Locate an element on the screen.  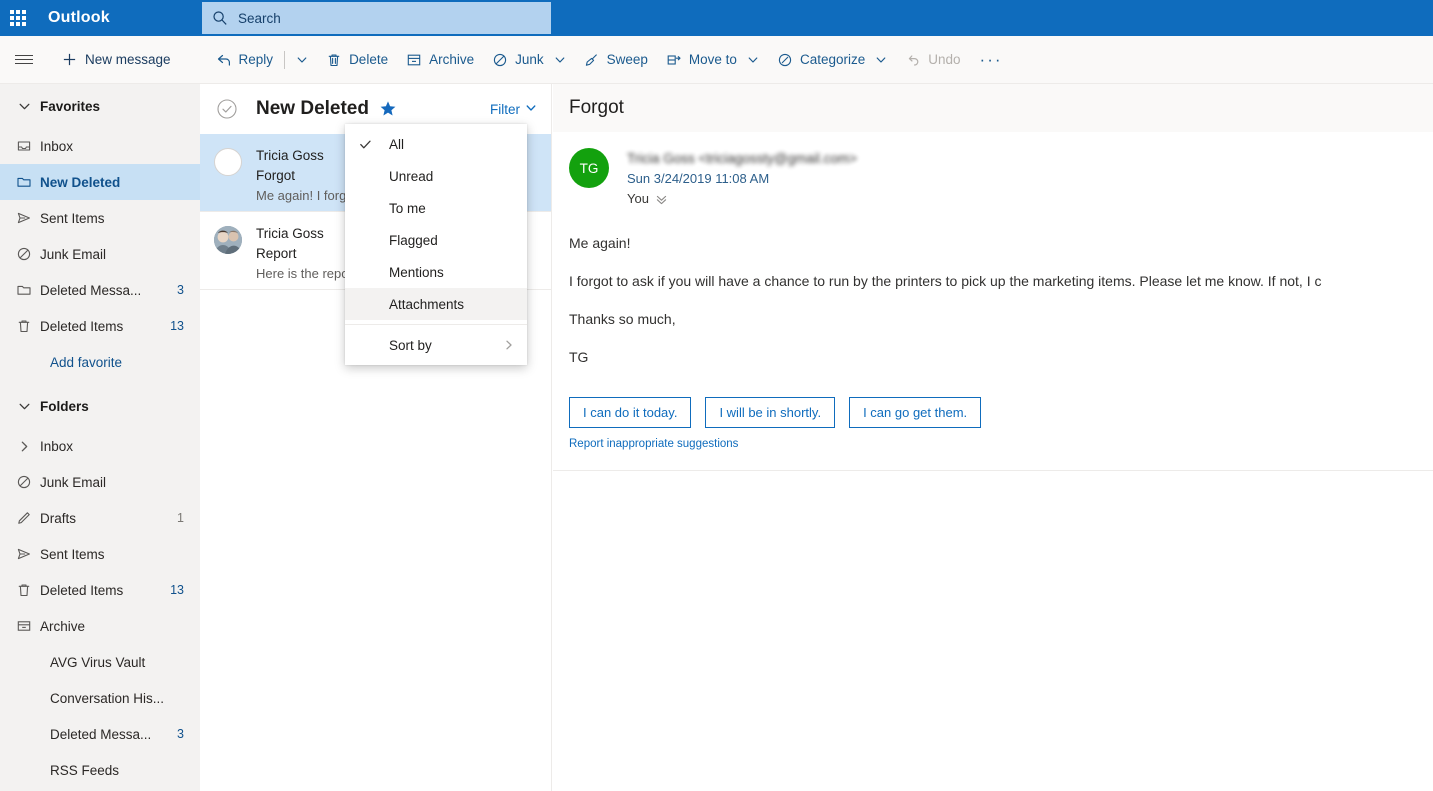
sidebar-item-junk-email-folder: Junk Email is located at coordinates (100, 482).